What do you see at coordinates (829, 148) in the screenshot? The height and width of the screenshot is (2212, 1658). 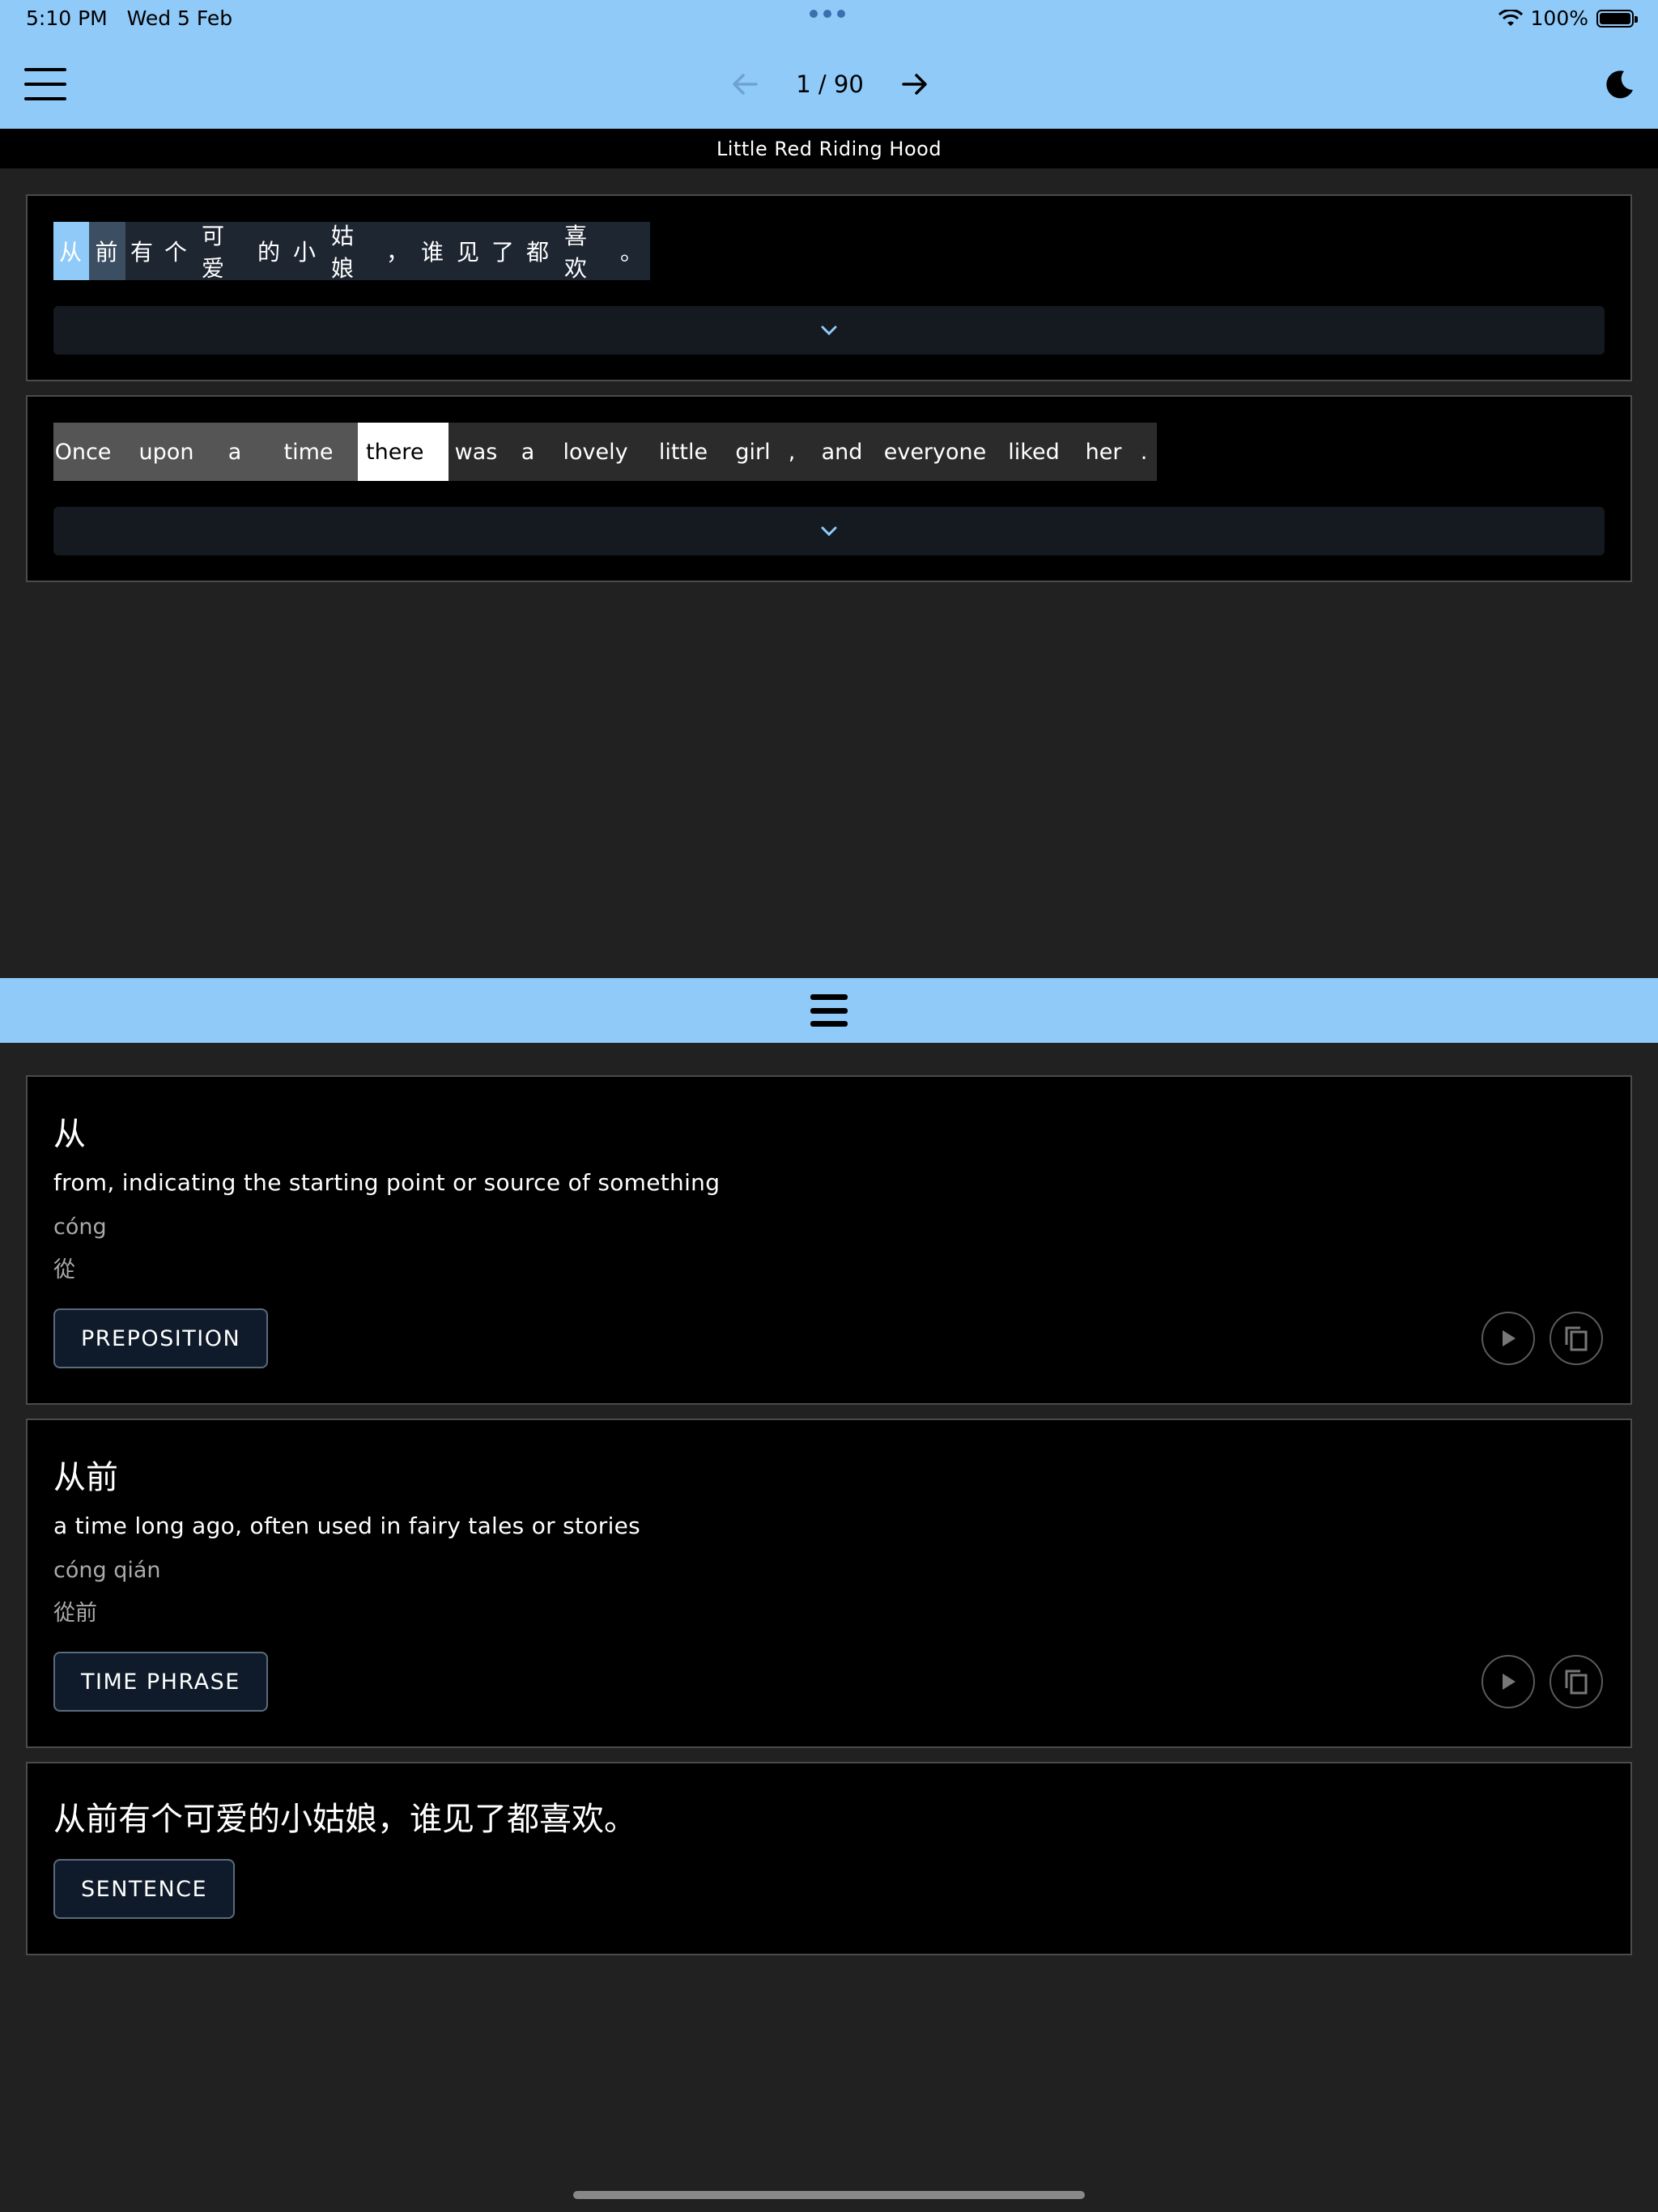 I see `story-title: Little Red Riding Hood` at bounding box center [829, 148].